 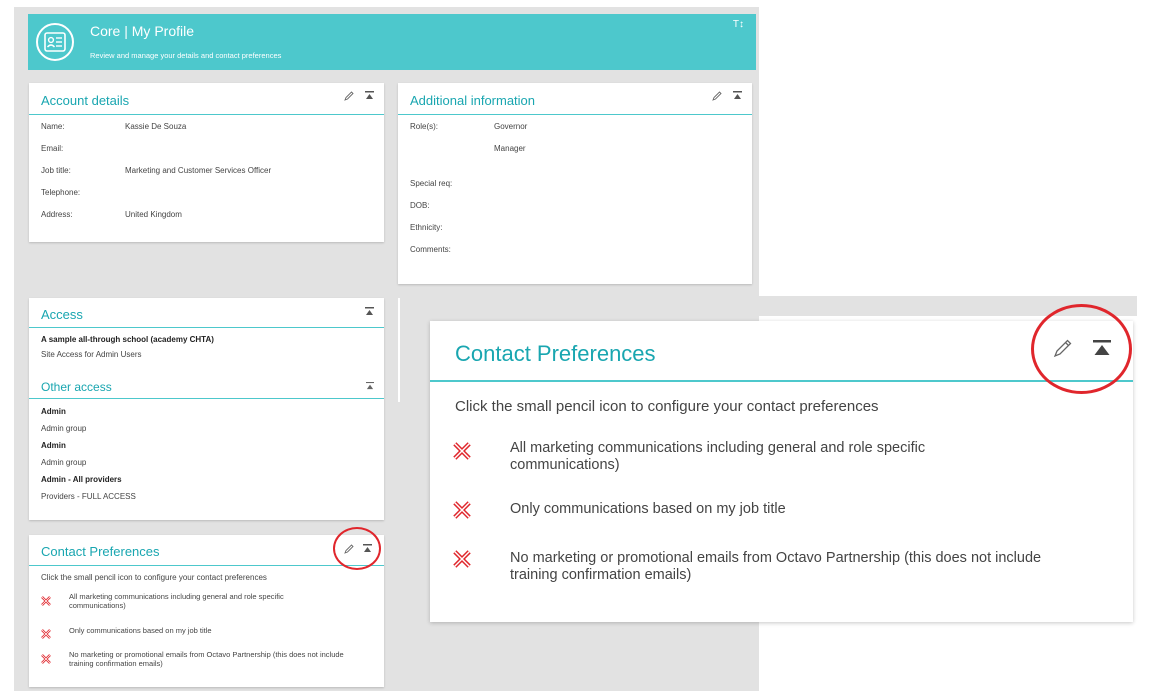 I want to click on account-details-title: Account details, so click(x=85, y=100).